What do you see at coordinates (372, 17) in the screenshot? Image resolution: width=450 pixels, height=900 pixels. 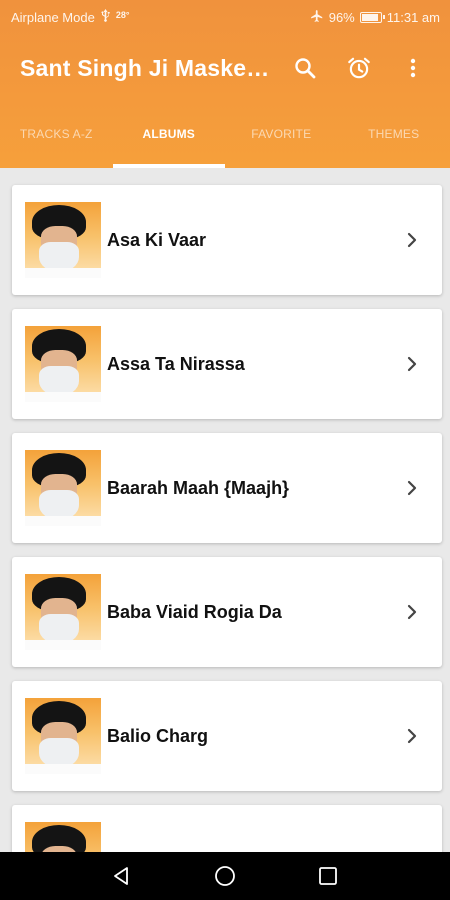 I see `battery-icon` at bounding box center [372, 17].